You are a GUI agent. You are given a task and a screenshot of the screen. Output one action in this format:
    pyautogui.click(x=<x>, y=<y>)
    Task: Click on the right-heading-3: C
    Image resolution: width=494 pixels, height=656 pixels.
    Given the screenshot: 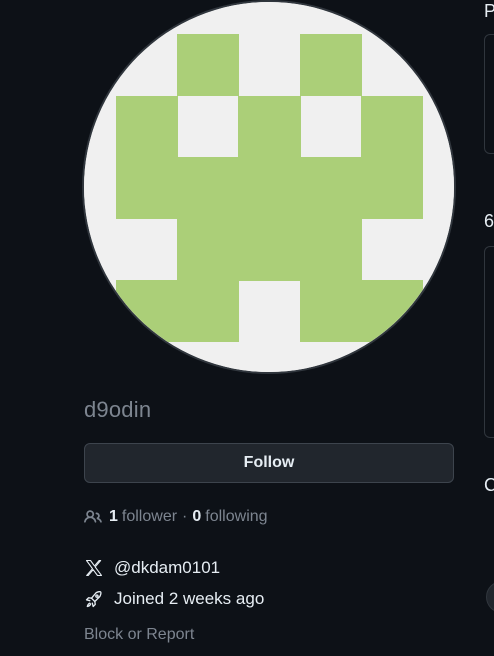 What is the action you would take?
    pyautogui.click(x=489, y=485)
    